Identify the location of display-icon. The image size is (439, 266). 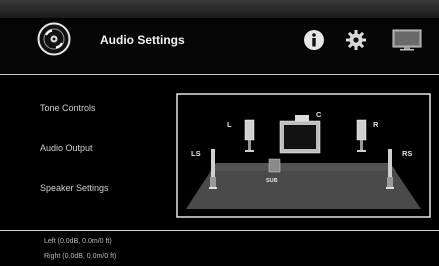
(407, 40).